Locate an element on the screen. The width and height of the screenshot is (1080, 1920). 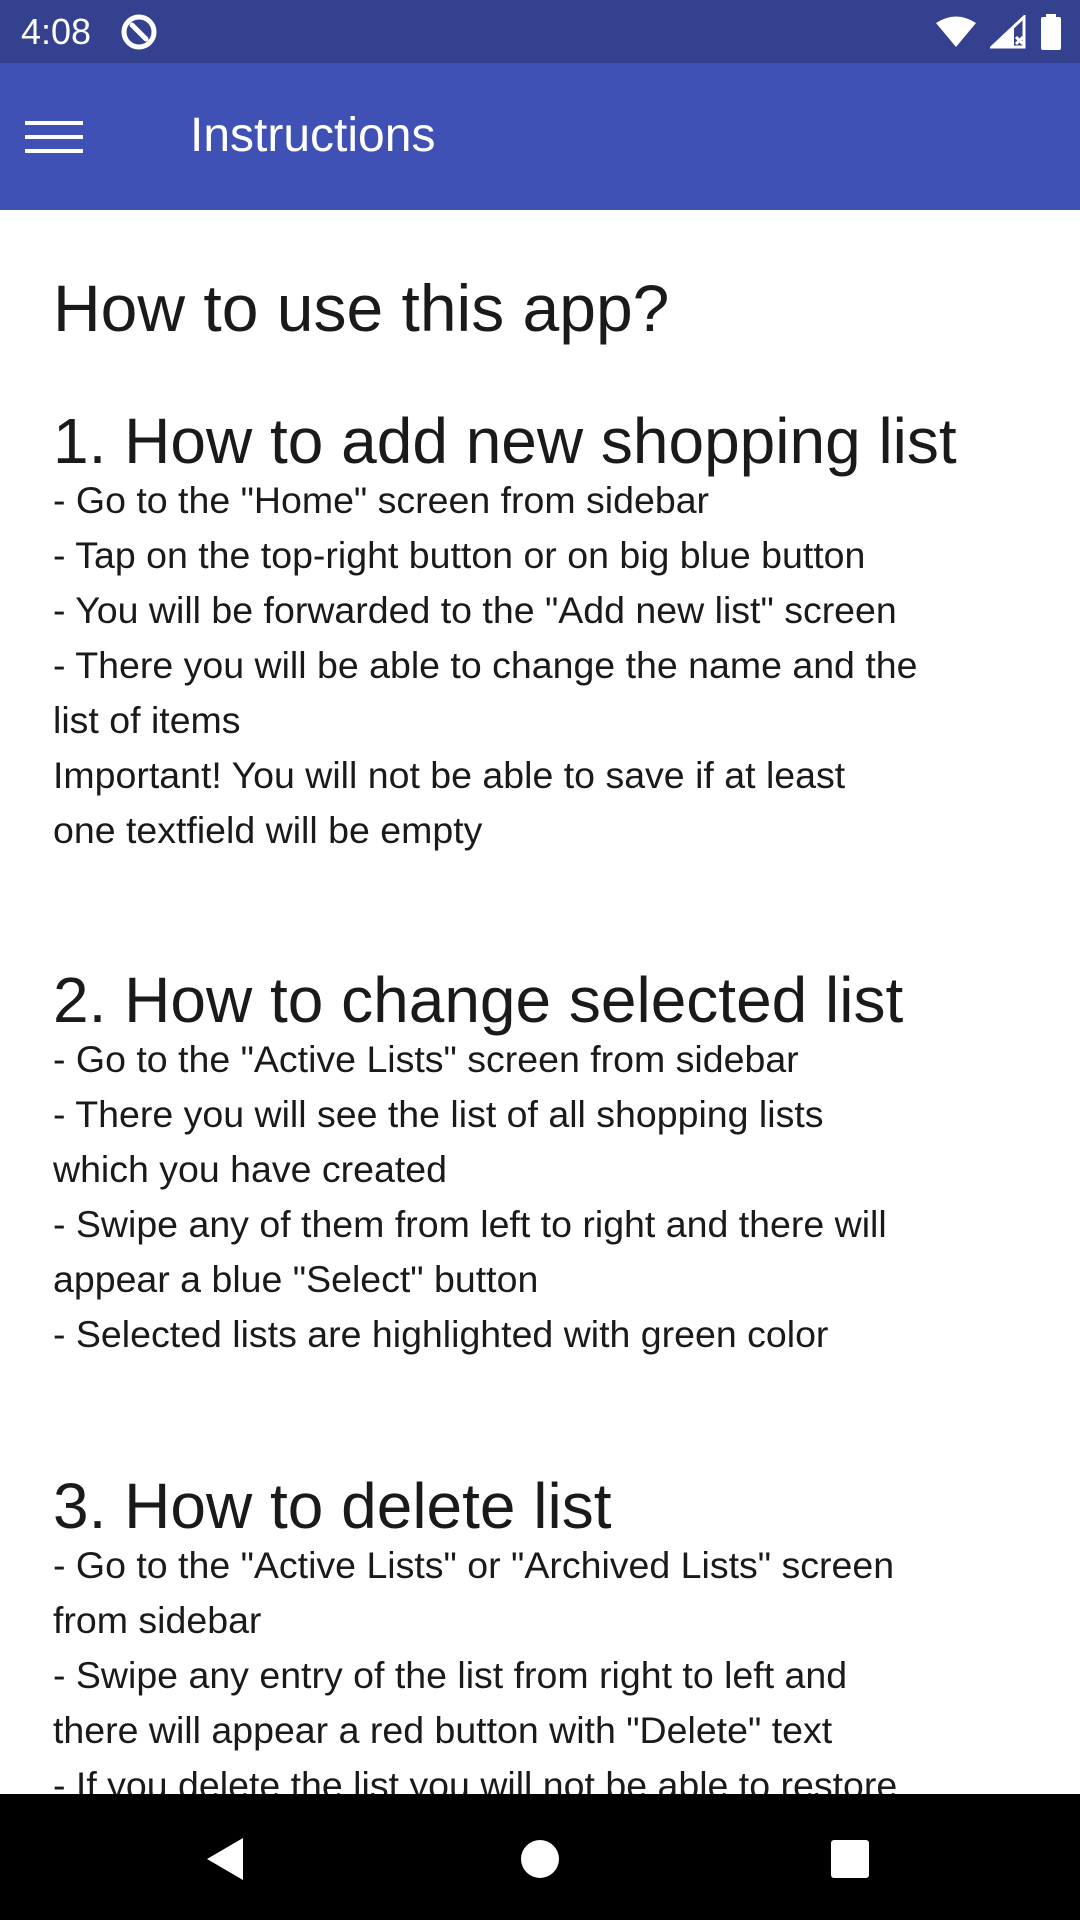
home-button is located at coordinates (540, 1859).